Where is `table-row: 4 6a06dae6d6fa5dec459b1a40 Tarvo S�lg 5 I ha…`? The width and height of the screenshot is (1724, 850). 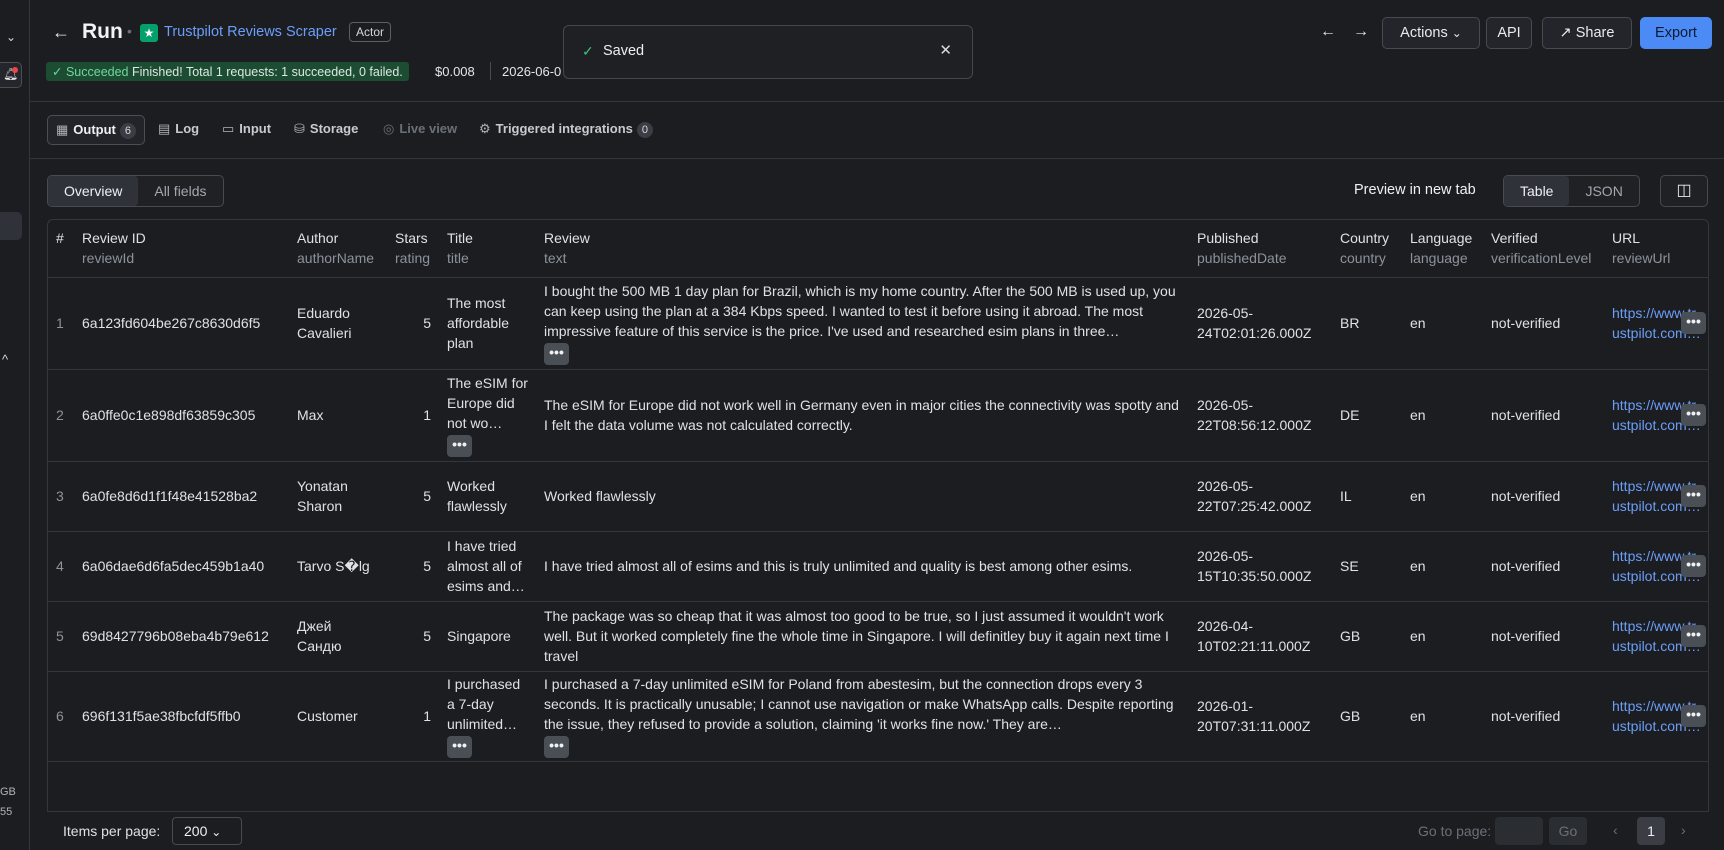 table-row: 4 6a06dae6d6fa5dec459b1a40 Tarvo S�lg 5 I ha… is located at coordinates (878, 566).